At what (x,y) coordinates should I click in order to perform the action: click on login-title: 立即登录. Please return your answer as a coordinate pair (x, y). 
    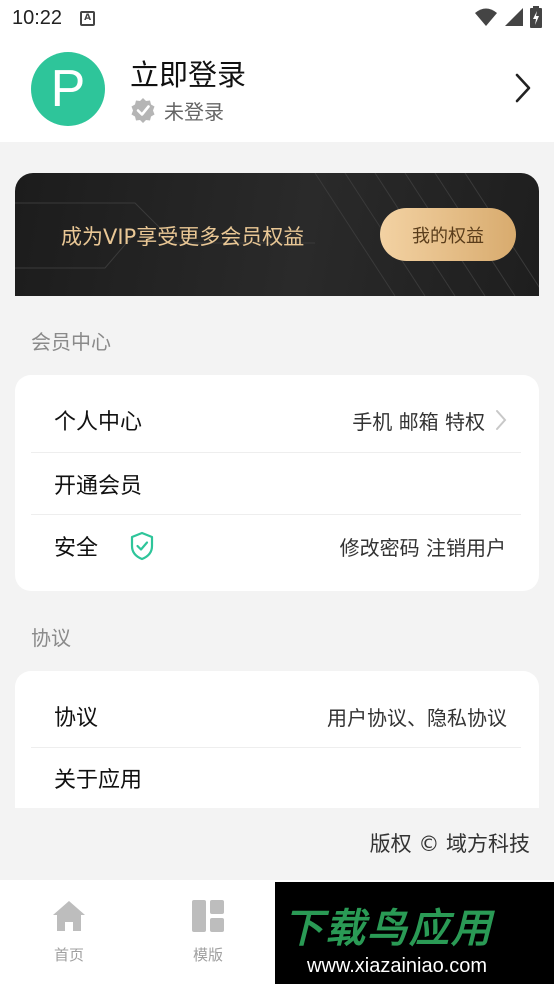
    Looking at the image, I should click on (188, 73).